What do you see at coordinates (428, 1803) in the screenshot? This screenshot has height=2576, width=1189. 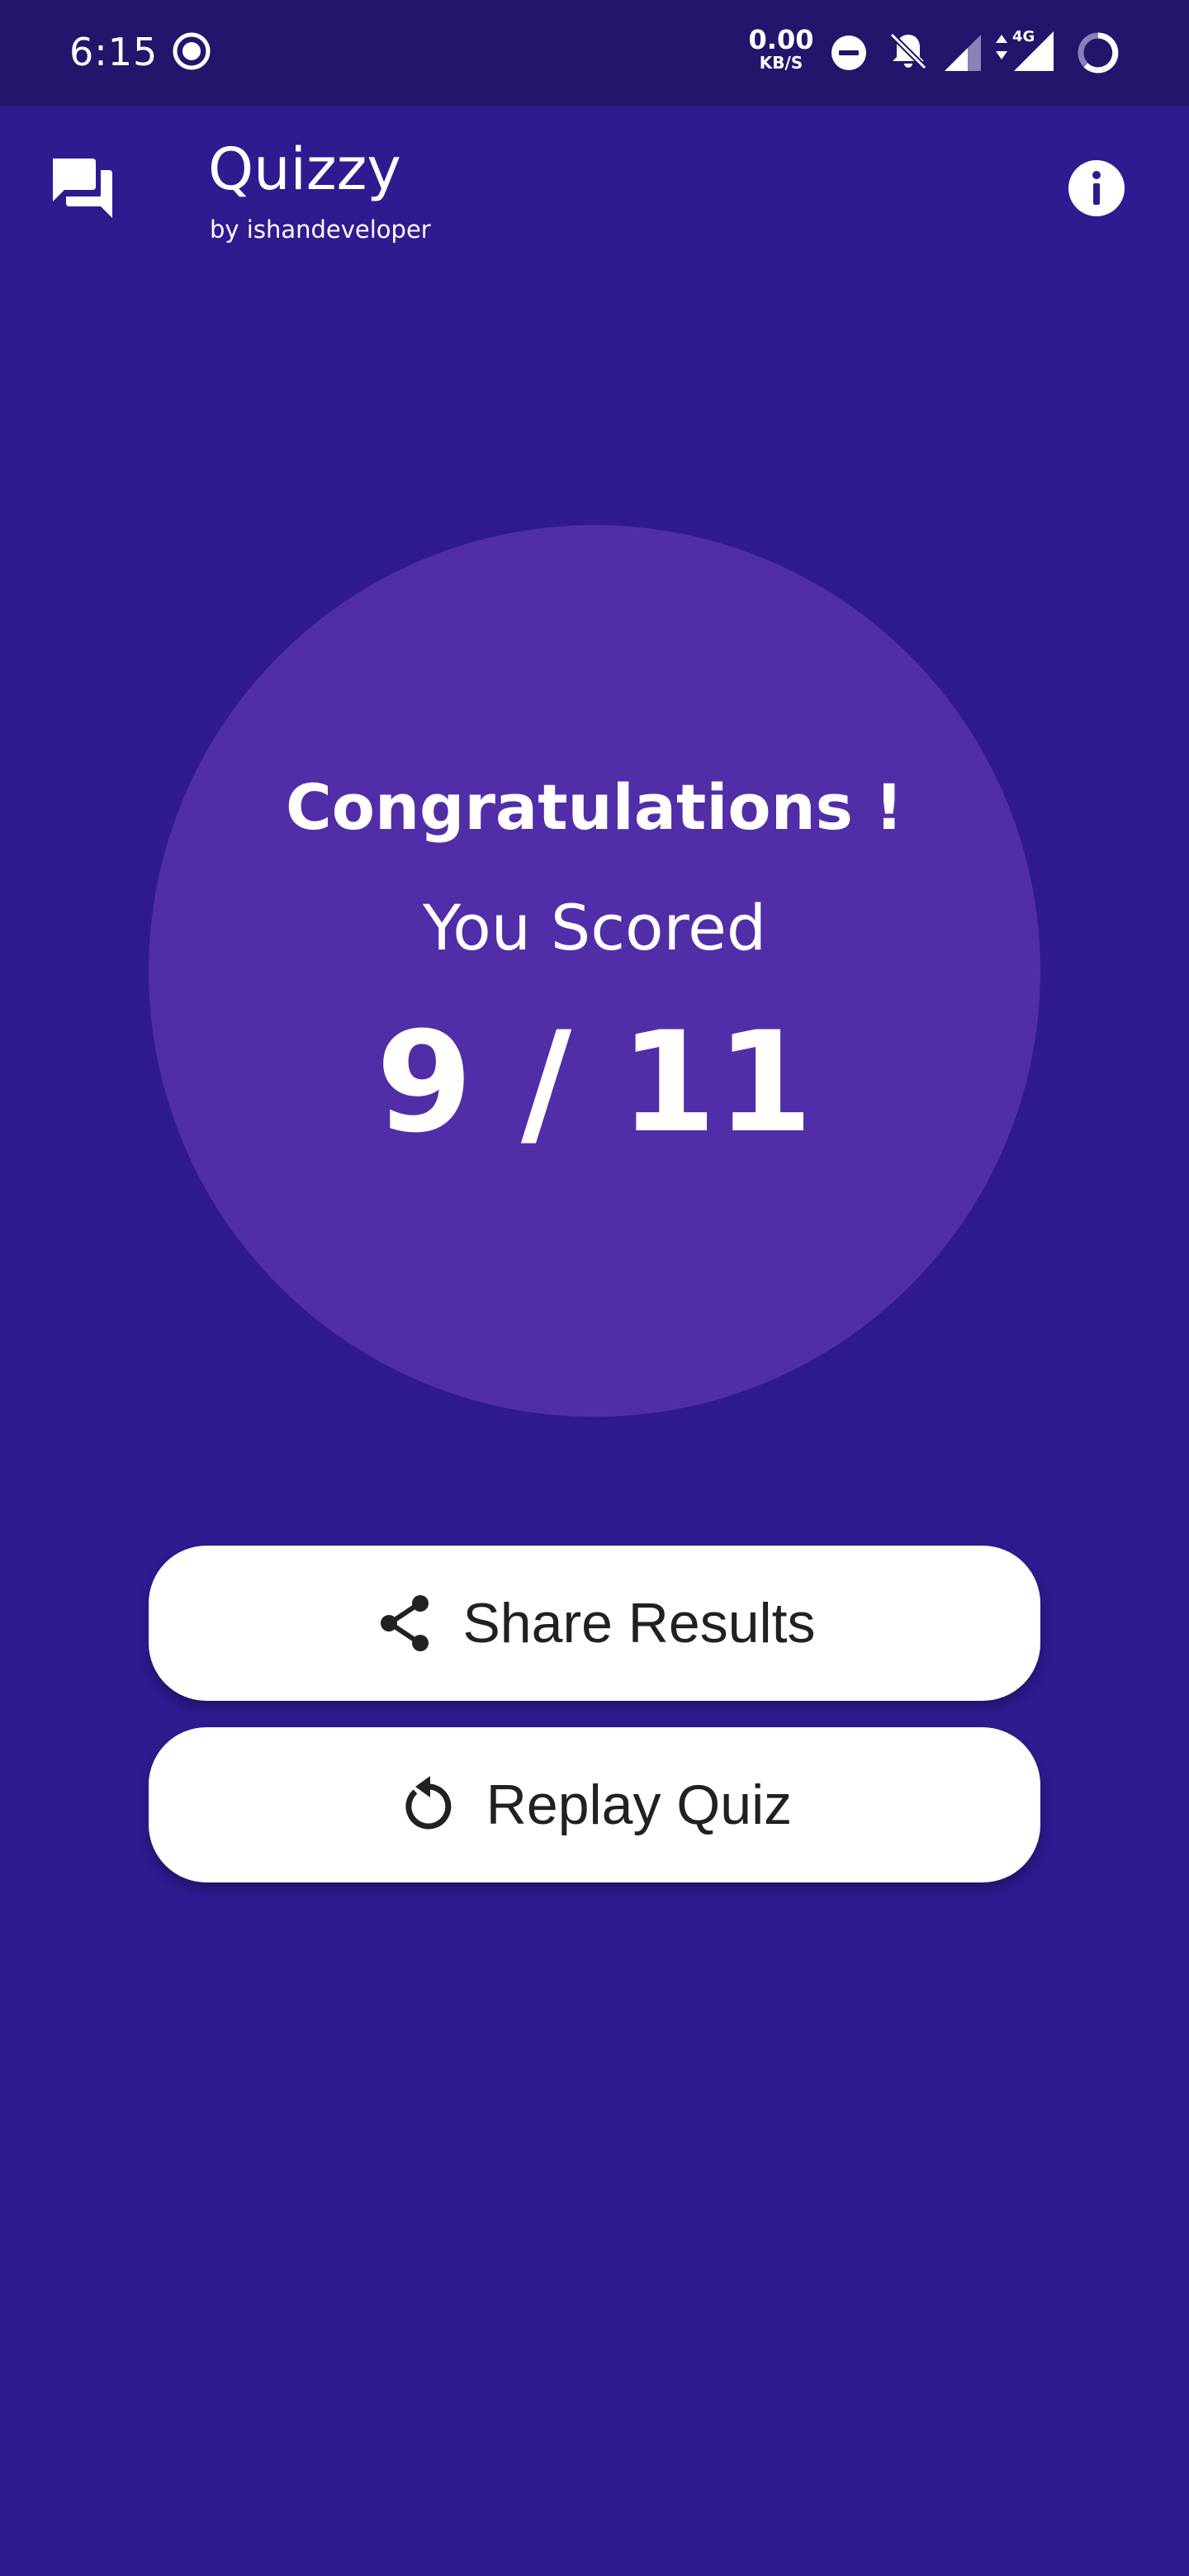 I see `replay-icon` at bounding box center [428, 1803].